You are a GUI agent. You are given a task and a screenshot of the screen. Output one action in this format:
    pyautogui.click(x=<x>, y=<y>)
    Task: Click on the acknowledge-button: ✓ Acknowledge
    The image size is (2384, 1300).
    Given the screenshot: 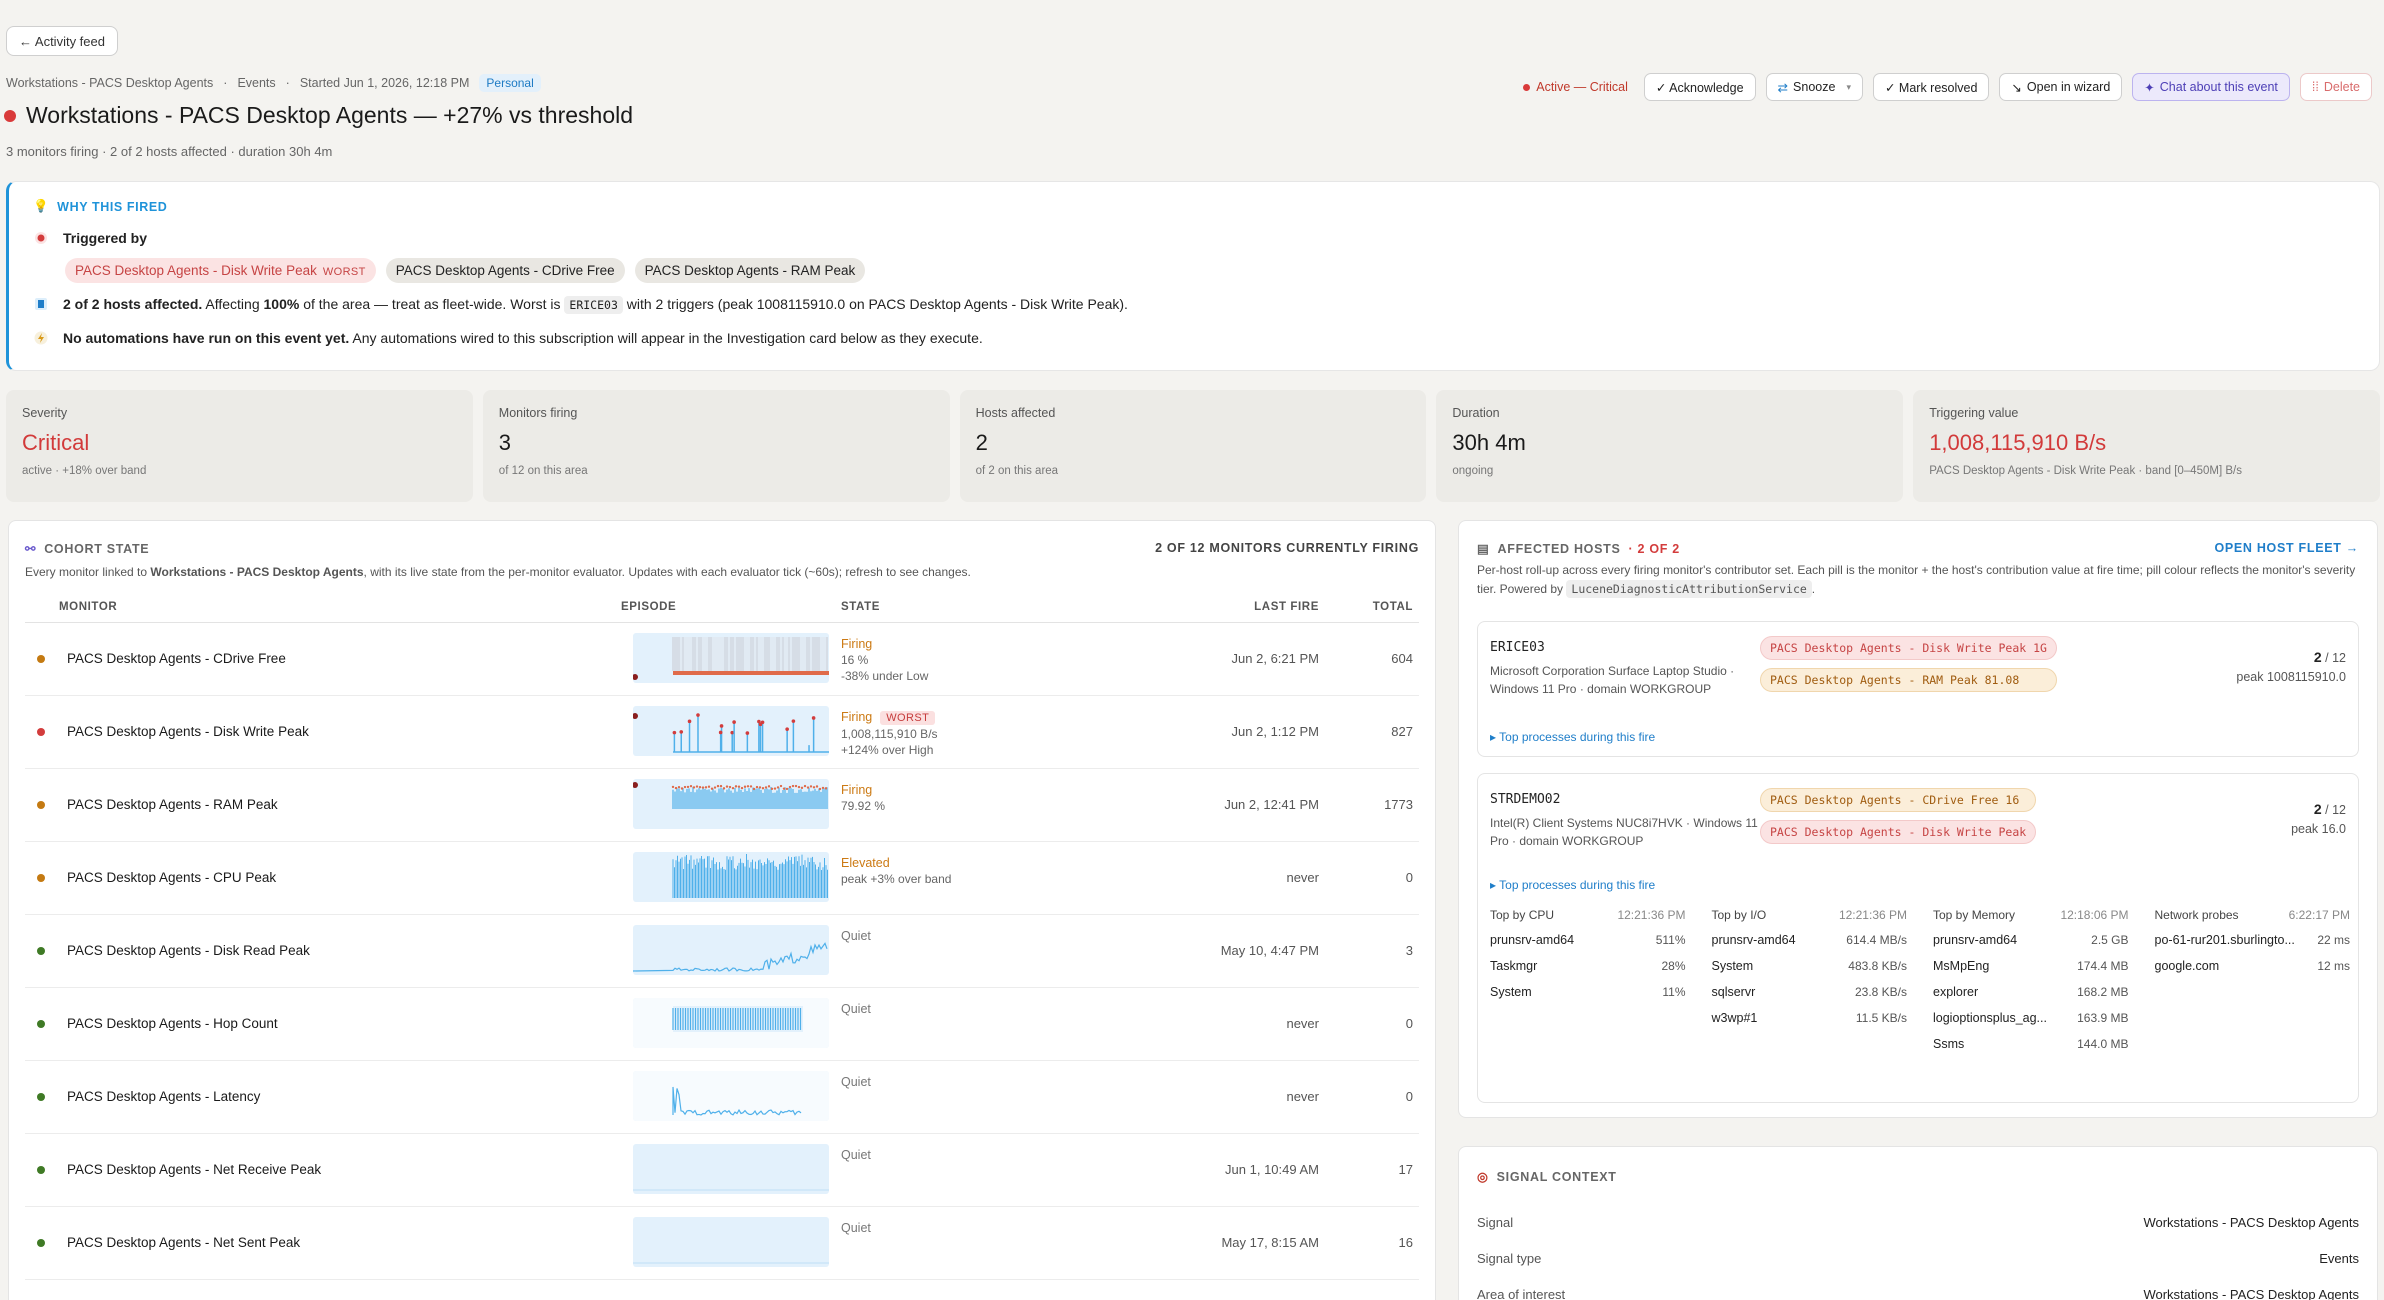 What is the action you would take?
    pyautogui.click(x=1699, y=87)
    